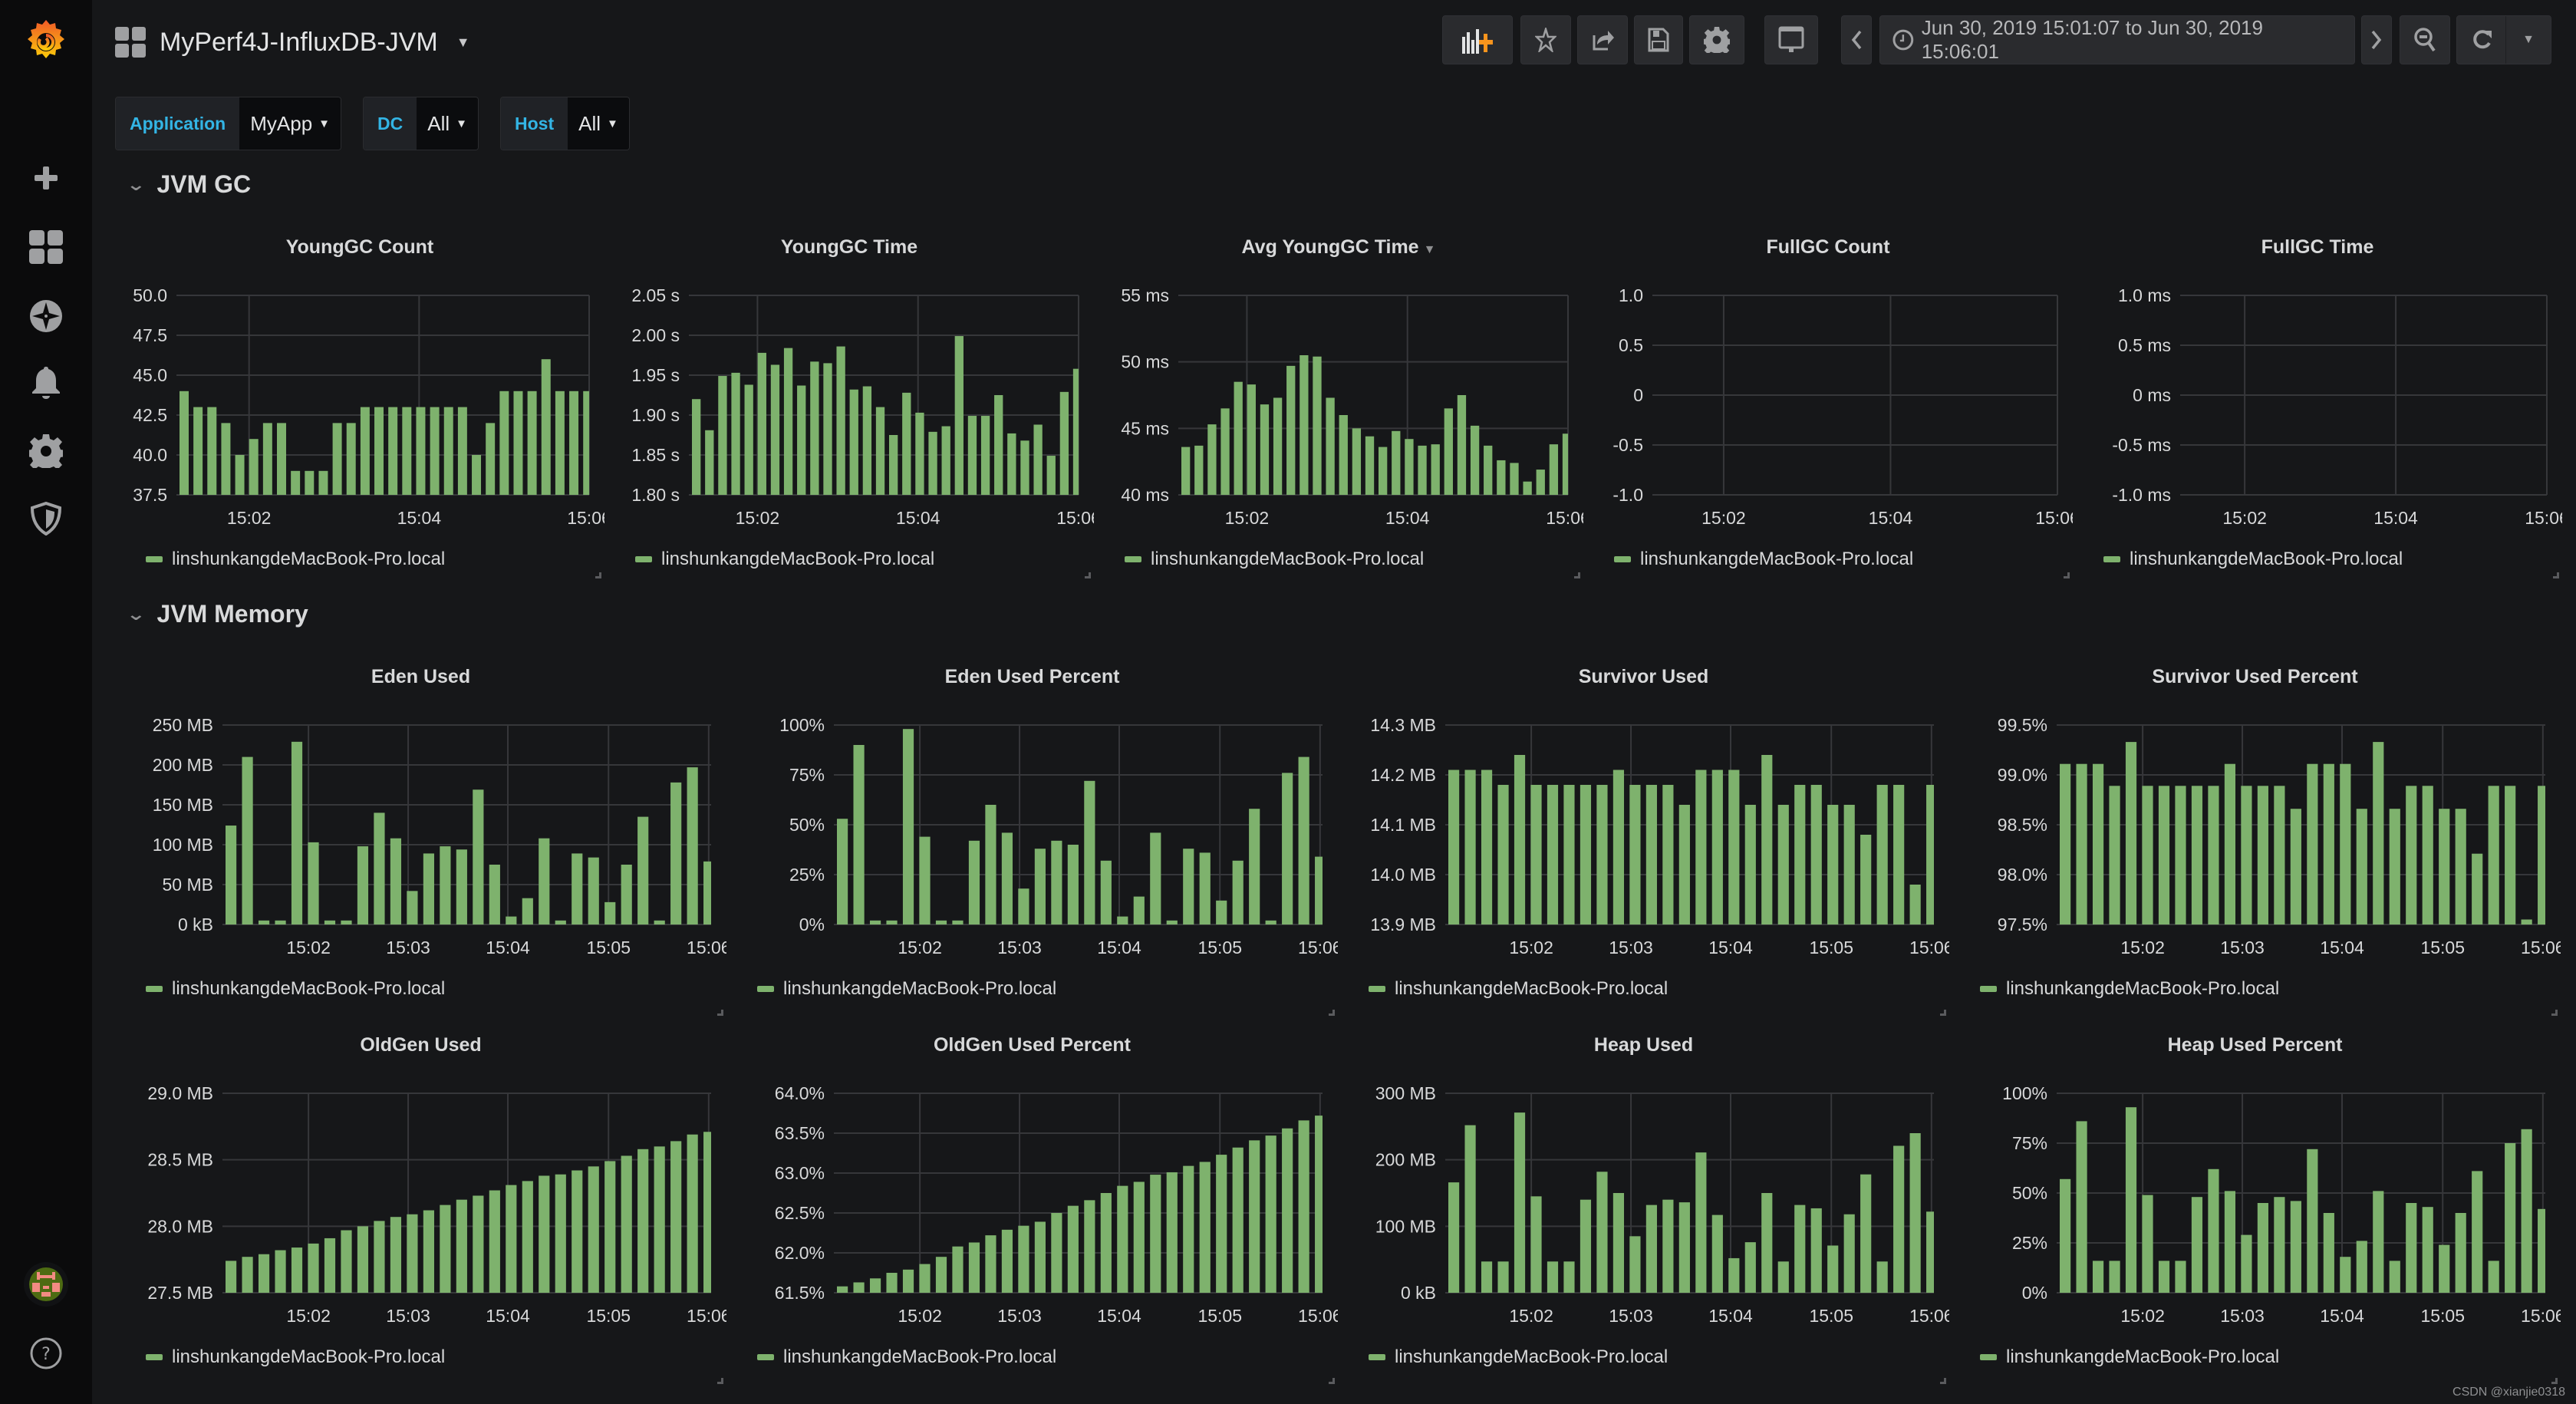 This screenshot has height=1404, width=2576. Describe the element at coordinates (2425, 40) in the screenshot. I see `zoom-out-button` at that location.